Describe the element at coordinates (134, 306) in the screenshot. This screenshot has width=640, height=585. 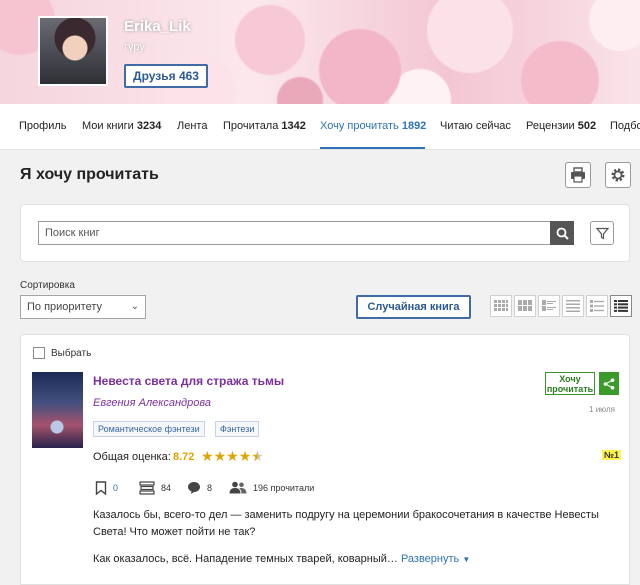
I see `chevron-down-icon: ⌄` at that location.